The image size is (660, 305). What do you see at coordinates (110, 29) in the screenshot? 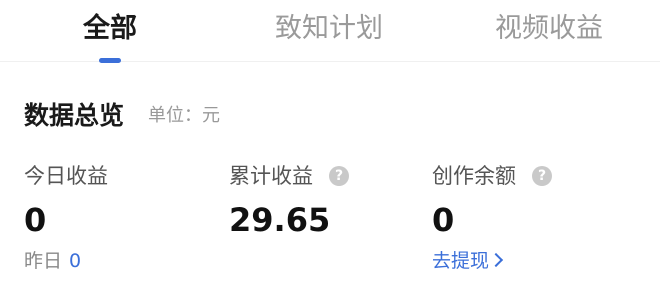
I see `tab-all: 全部` at bounding box center [110, 29].